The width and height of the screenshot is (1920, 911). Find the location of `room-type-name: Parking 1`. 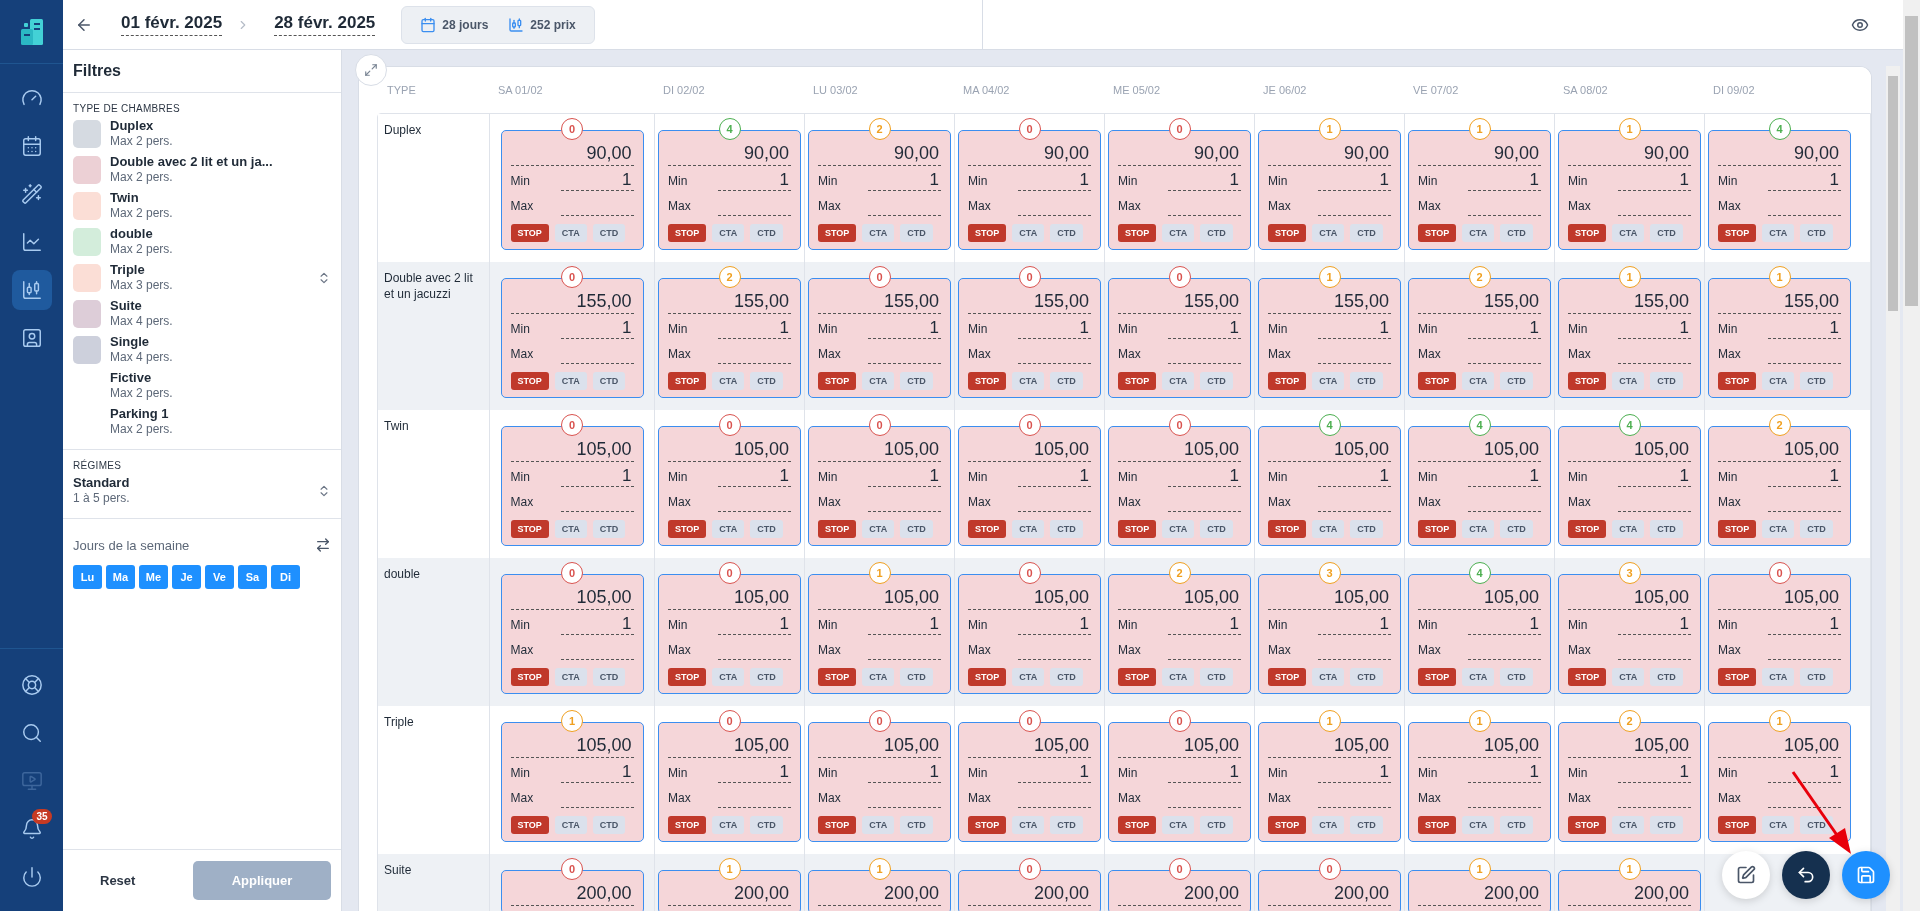

room-type-name: Parking 1 is located at coordinates (141, 414).